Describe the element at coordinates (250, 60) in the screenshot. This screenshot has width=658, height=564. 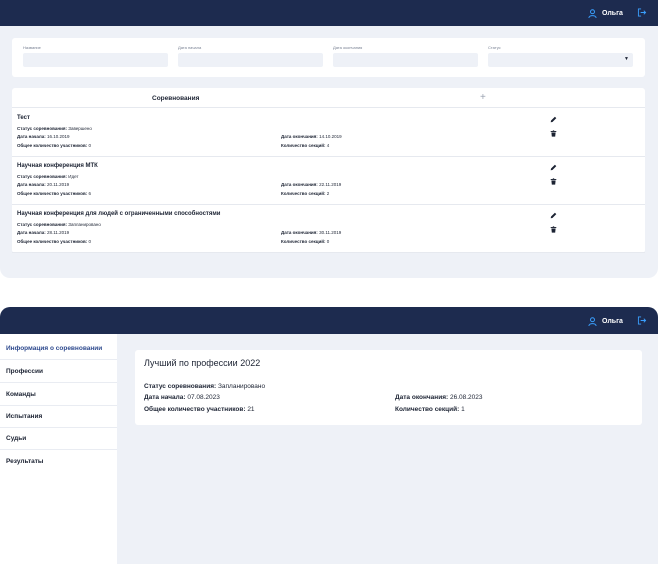
I see `filter-start-input` at that location.